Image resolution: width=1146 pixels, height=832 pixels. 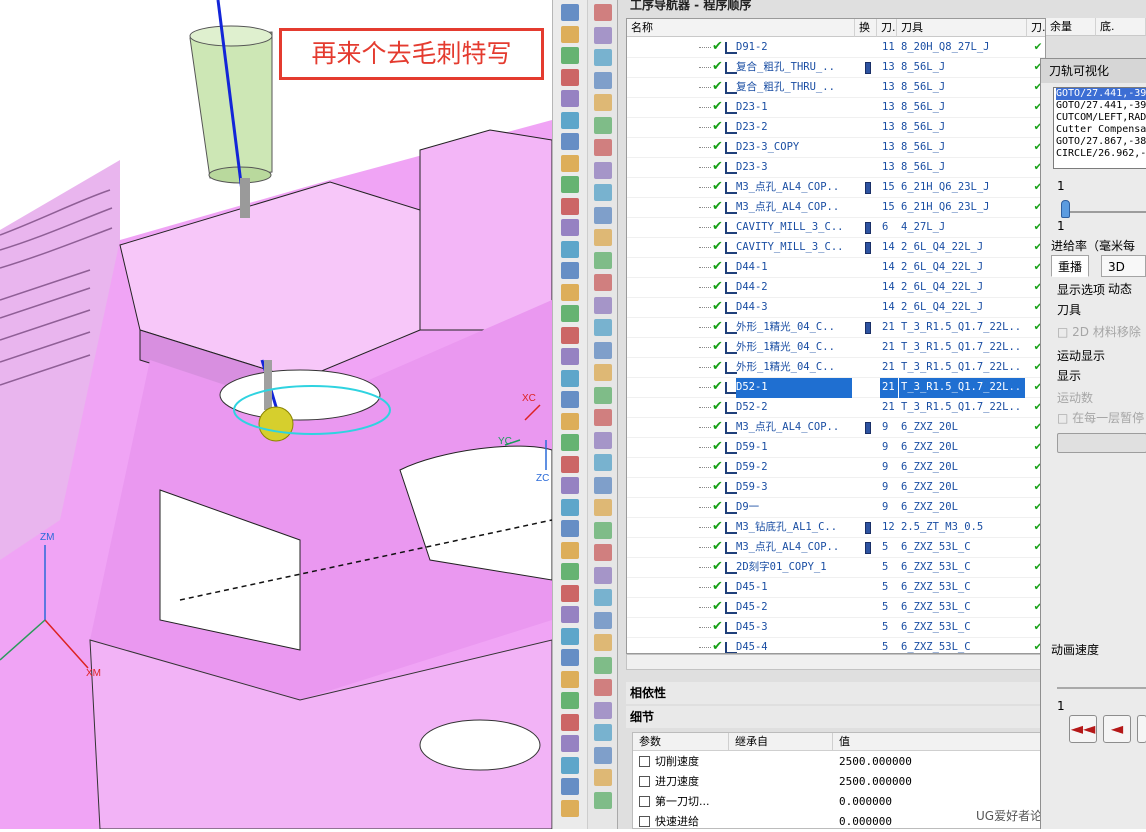 What do you see at coordinates (1070, 266) in the screenshot?
I see `tab-replay: 重播` at bounding box center [1070, 266].